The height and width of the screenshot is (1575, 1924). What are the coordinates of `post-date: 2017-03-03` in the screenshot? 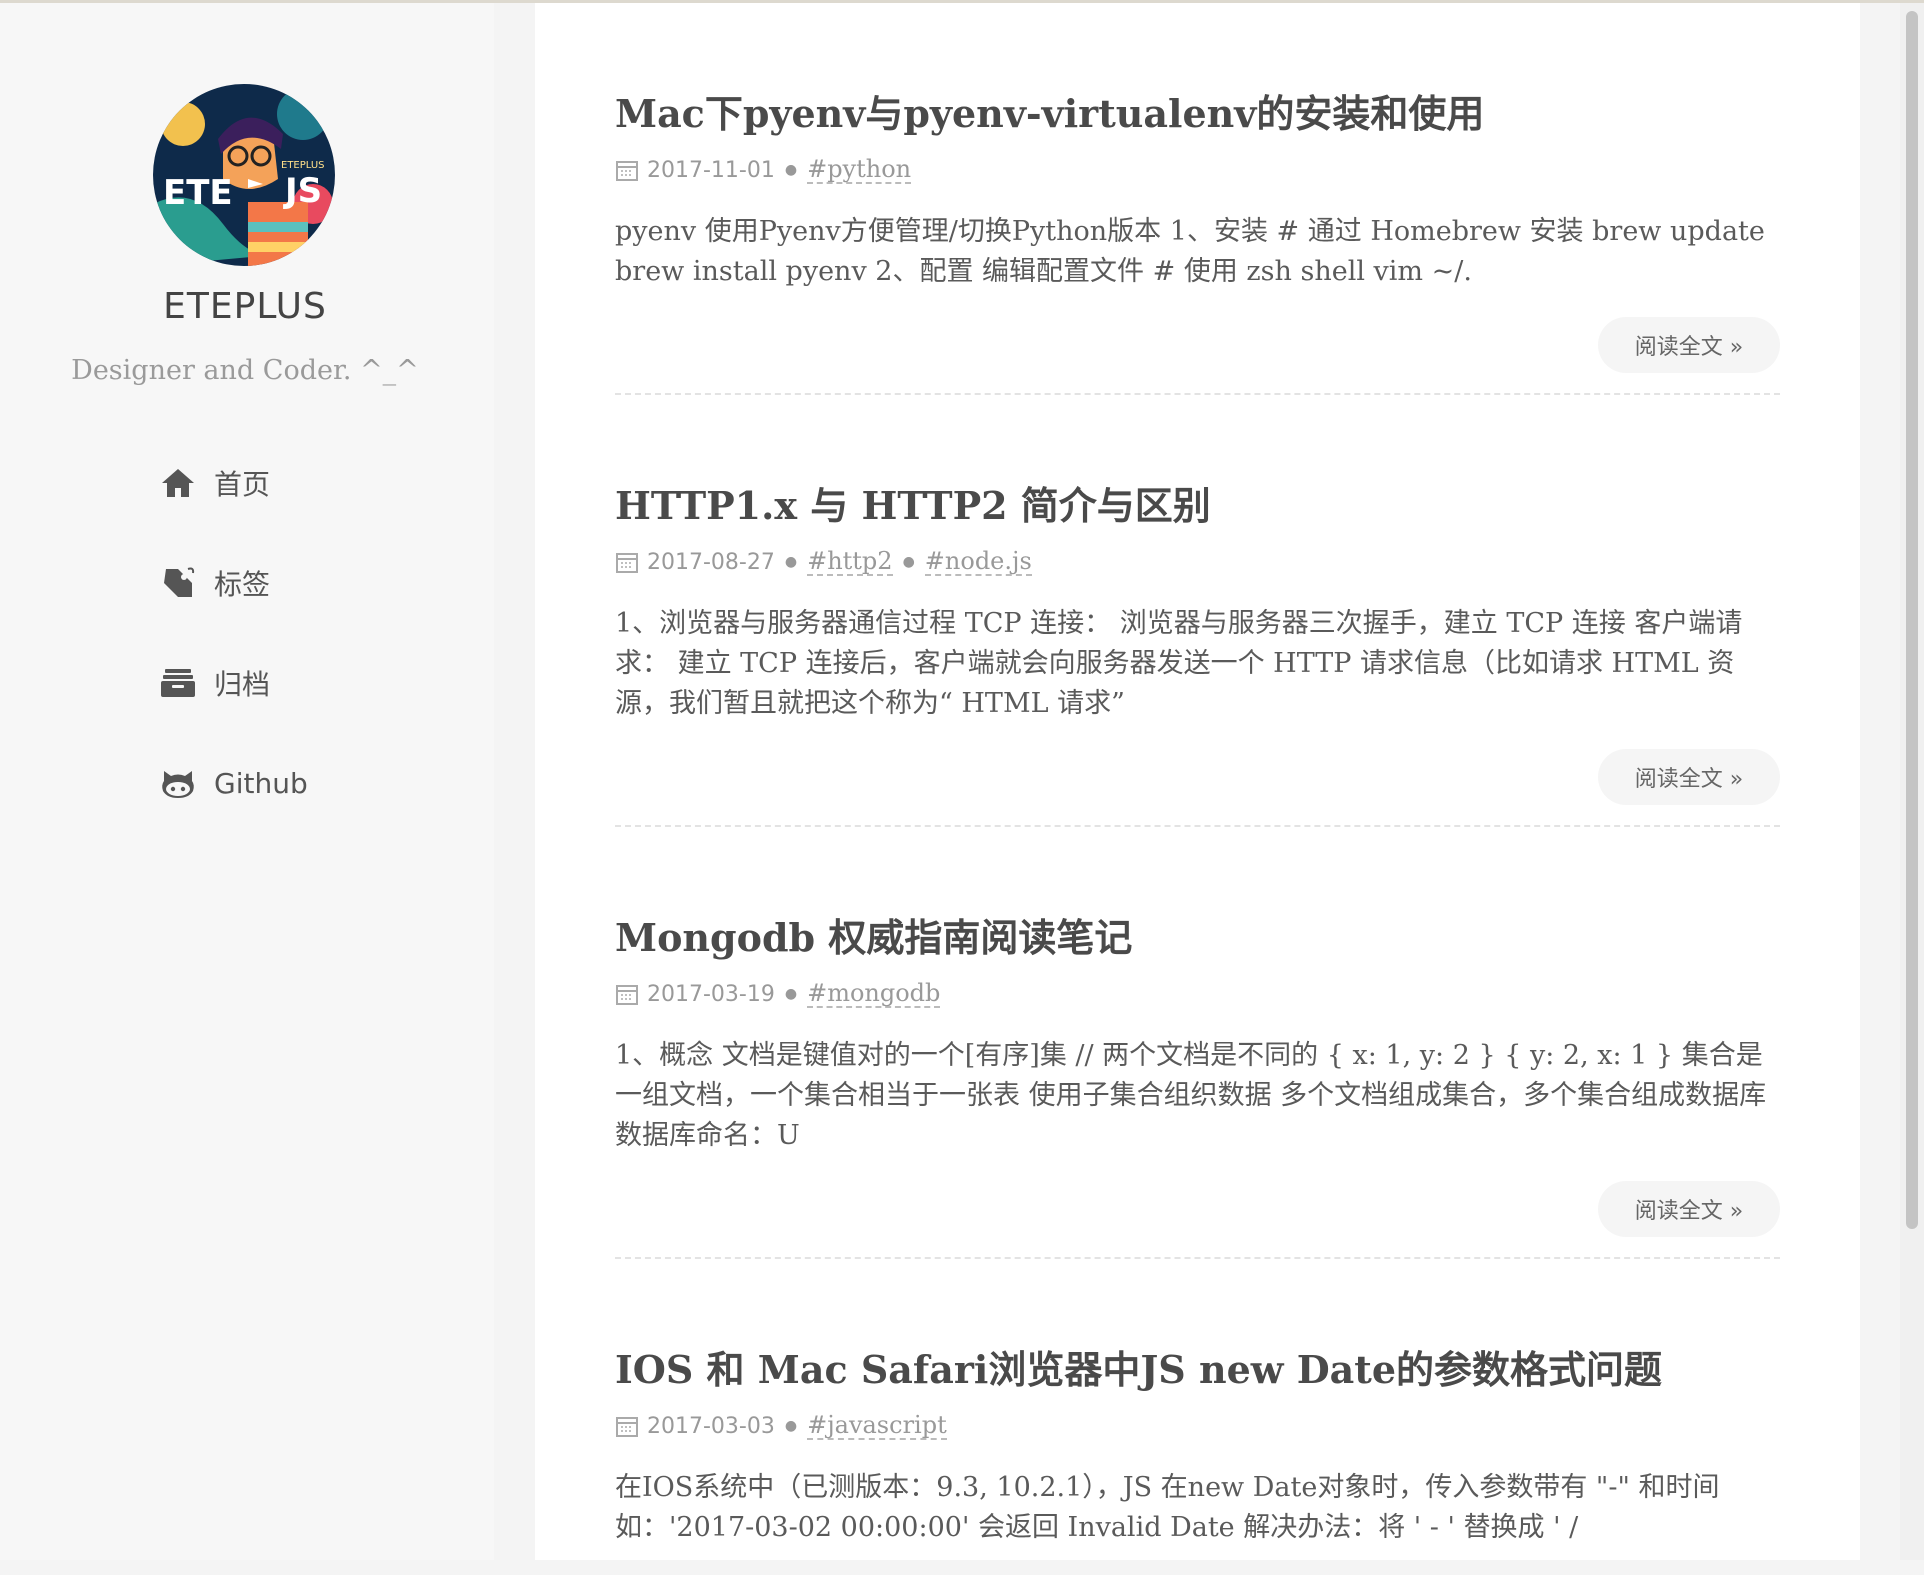 It's located at (711, 1426).